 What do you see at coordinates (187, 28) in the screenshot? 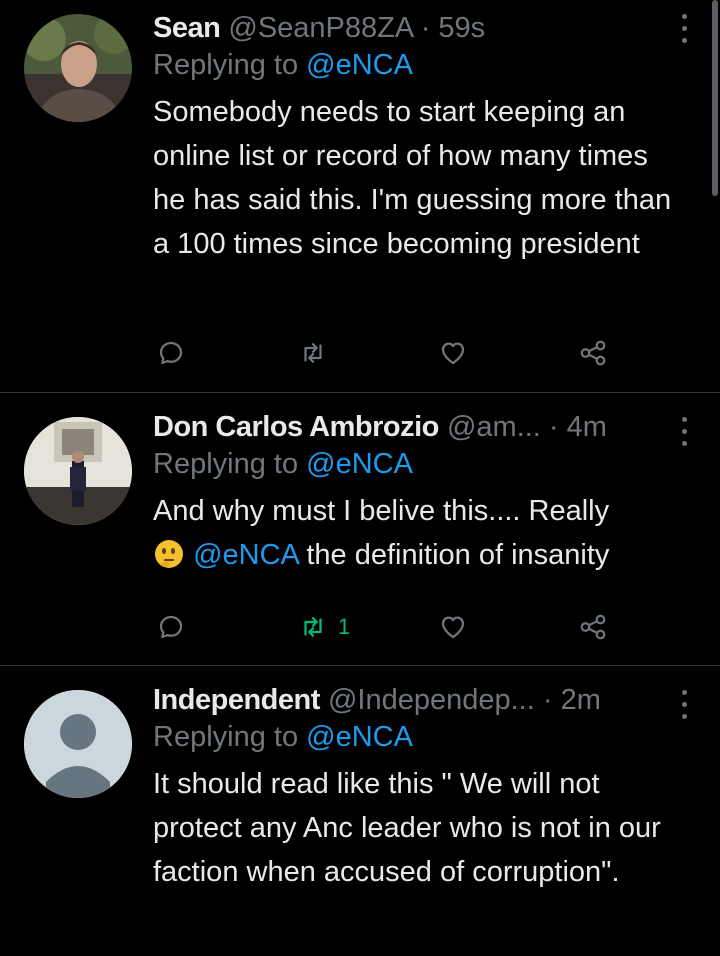
I see `display-name: Sean` at bounding box center [187, 28].